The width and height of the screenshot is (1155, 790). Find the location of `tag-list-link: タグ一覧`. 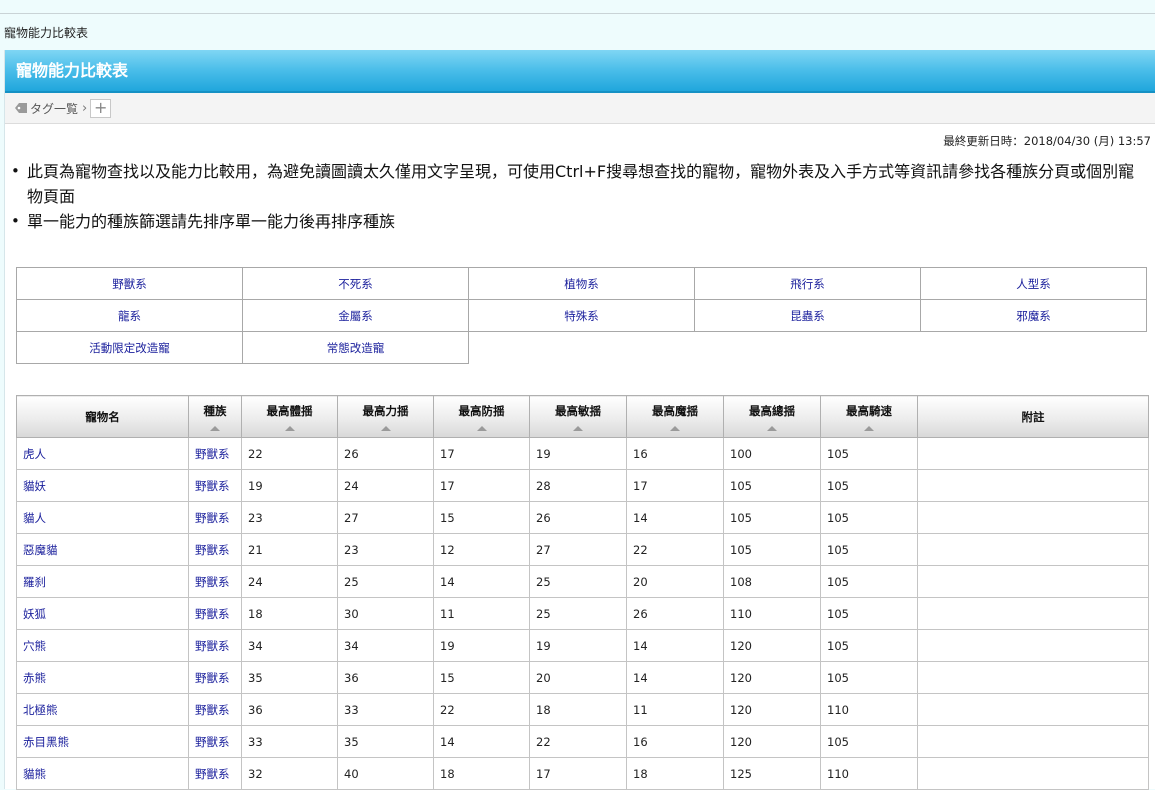

tag-list-link: タグ一覧 is located at coordinates (46, 108).